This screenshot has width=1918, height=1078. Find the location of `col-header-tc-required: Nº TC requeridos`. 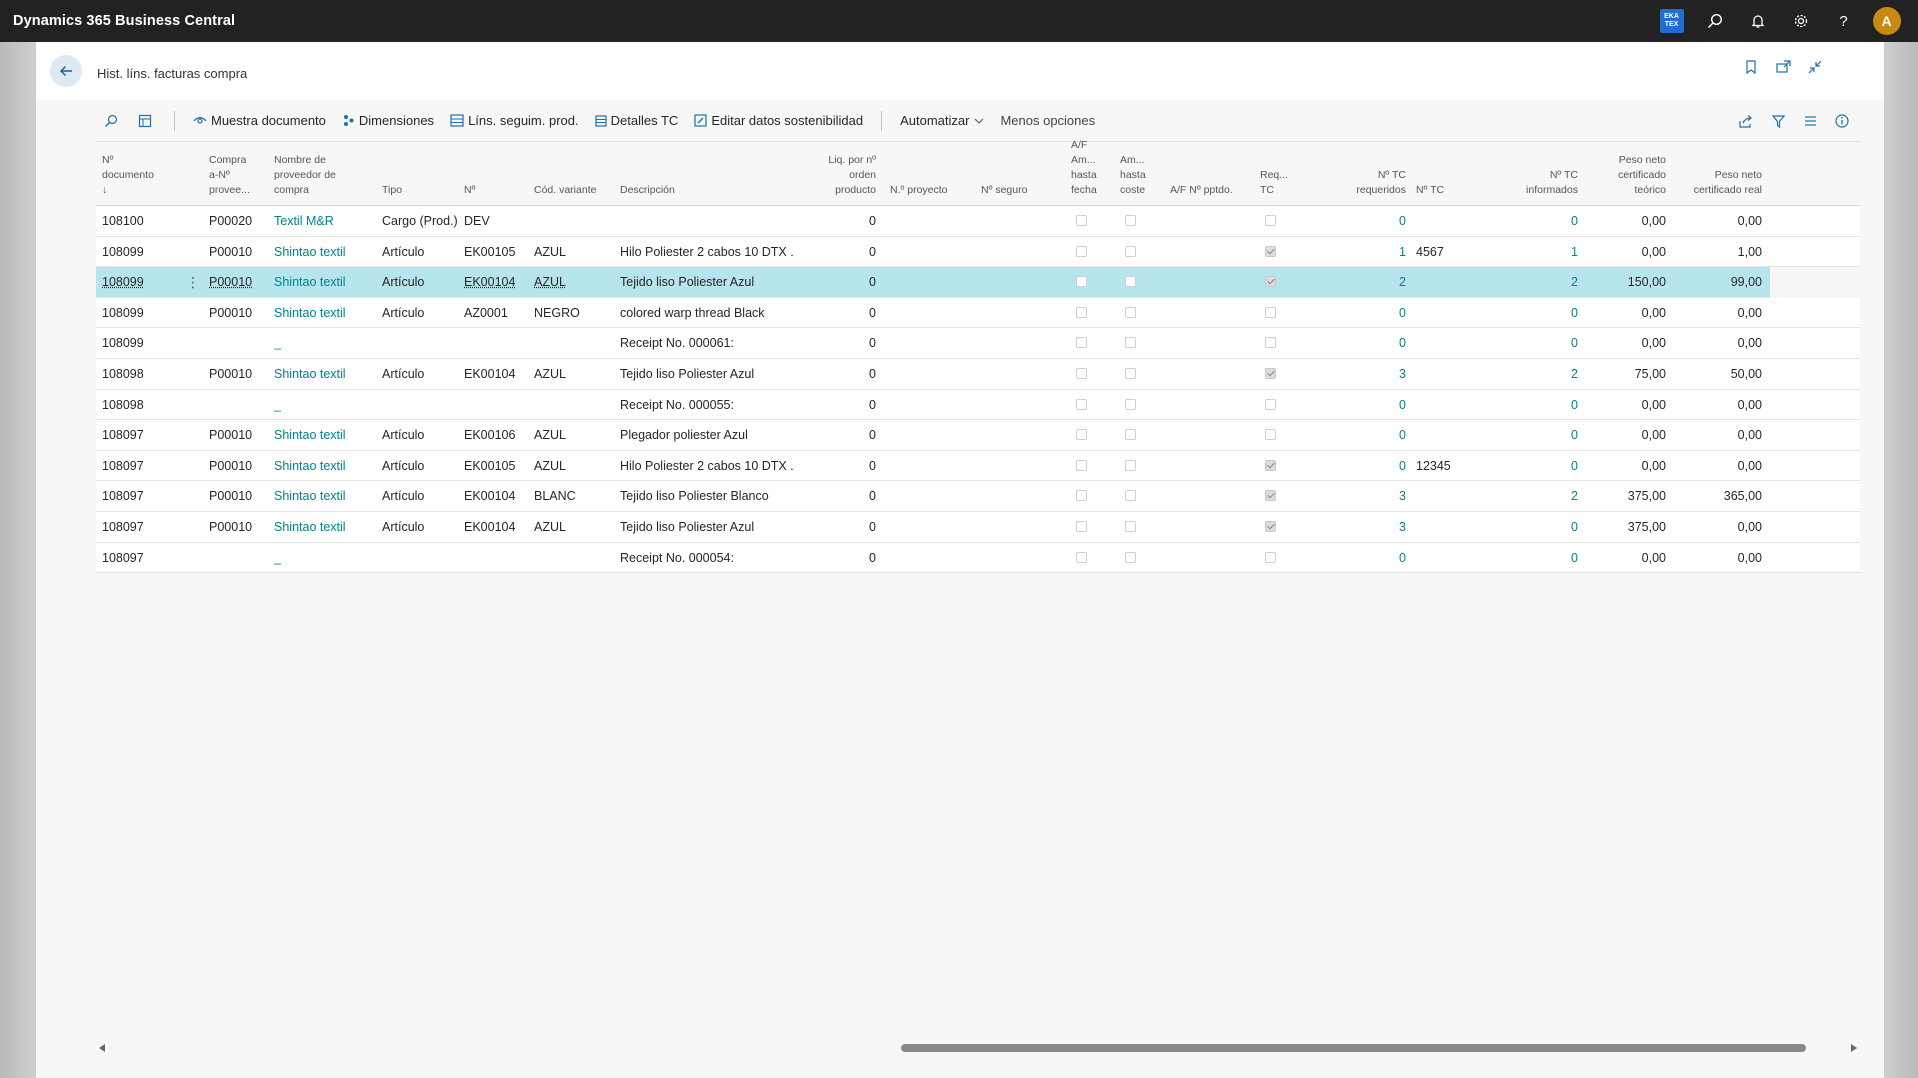

col-header-tc-required: Nº TC requeridos is located at coordinates (1361, 183).